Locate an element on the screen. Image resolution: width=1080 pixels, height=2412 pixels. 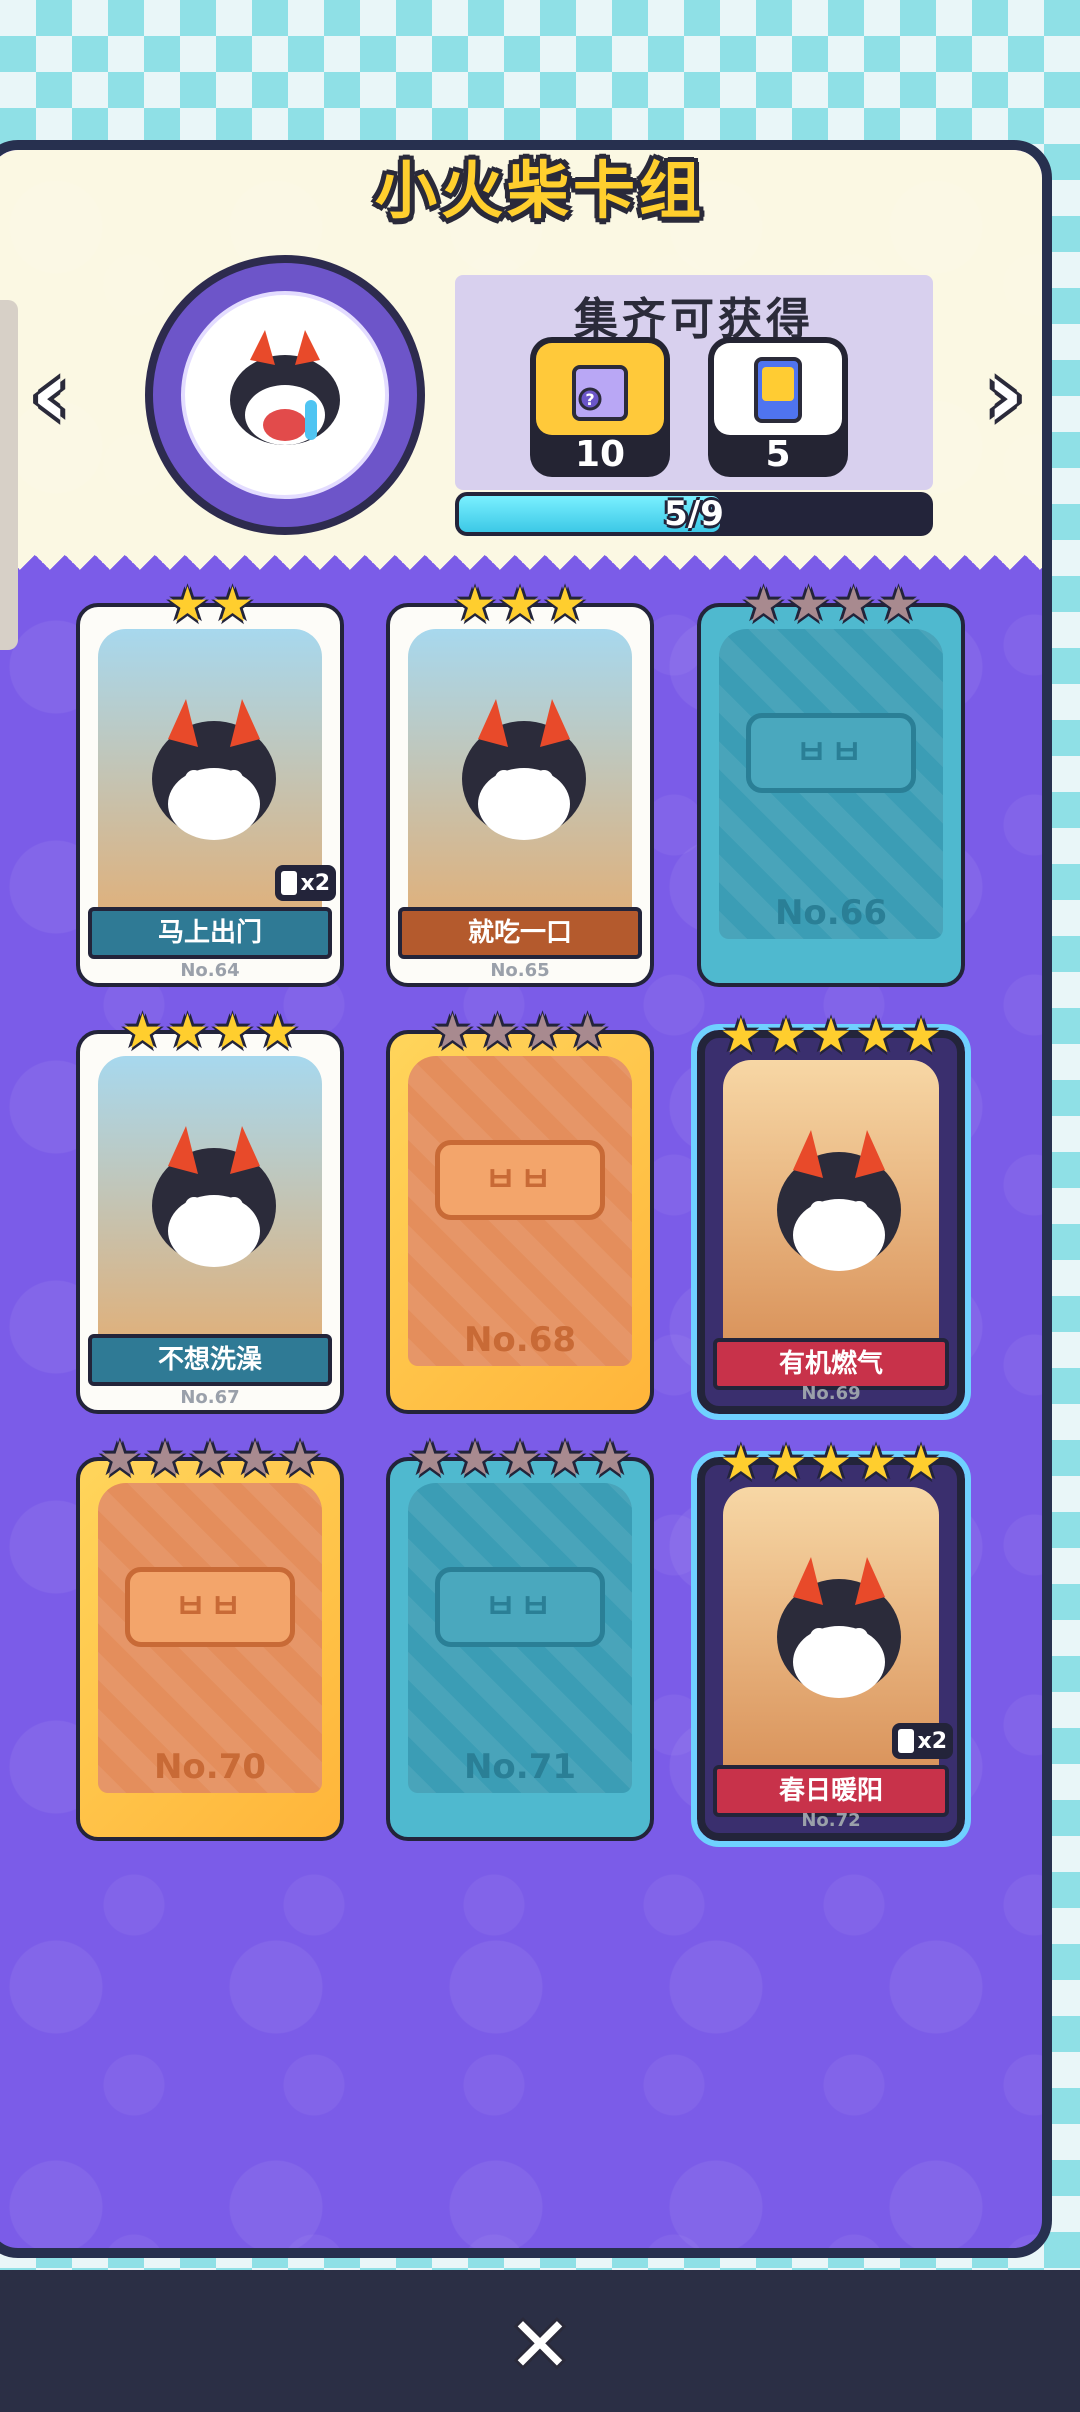
reward-item-card-pack: 5 is located at coordinates (778, 407).